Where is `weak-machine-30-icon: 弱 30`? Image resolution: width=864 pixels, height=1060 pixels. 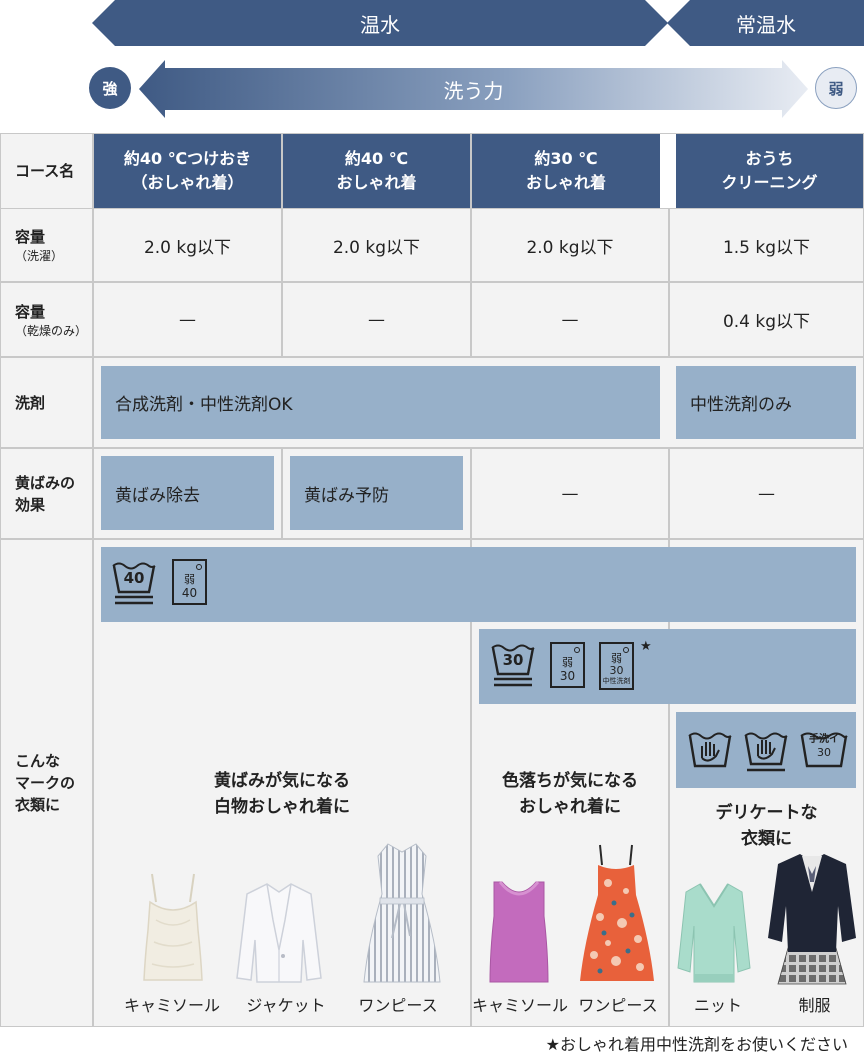 weak-machine-30-icon: 弱 30 is located at coordinates (567, 665).